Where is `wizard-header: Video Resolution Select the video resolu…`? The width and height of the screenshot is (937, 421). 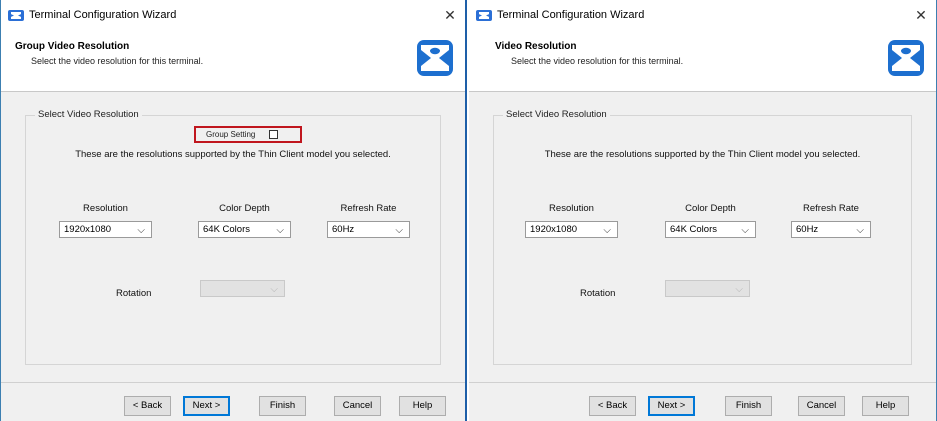
wizard-header: Video Resolution Select the video resolu… is located at coordinates (702, 61).